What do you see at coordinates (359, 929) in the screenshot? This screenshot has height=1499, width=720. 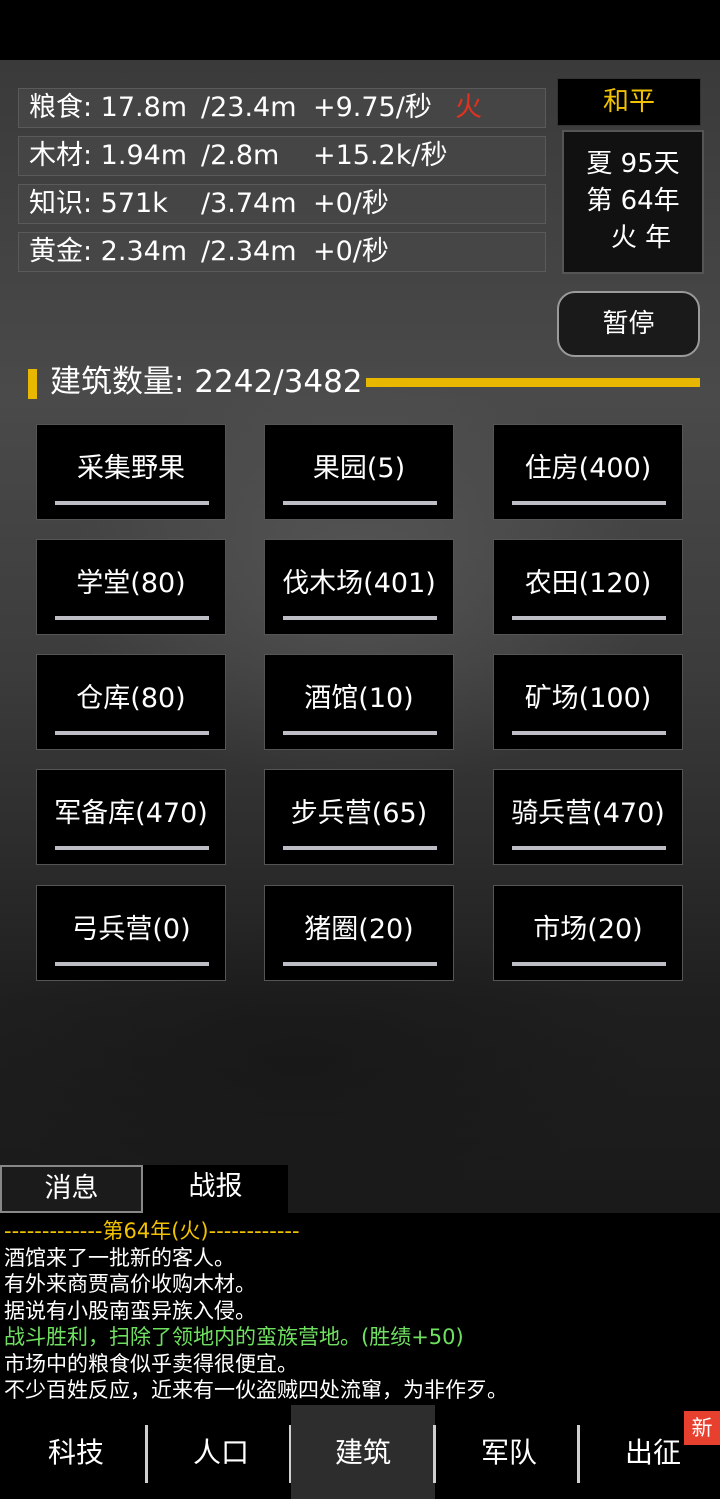 I see `building-label: 猪圈(20)` at bounding box center [359, 929].